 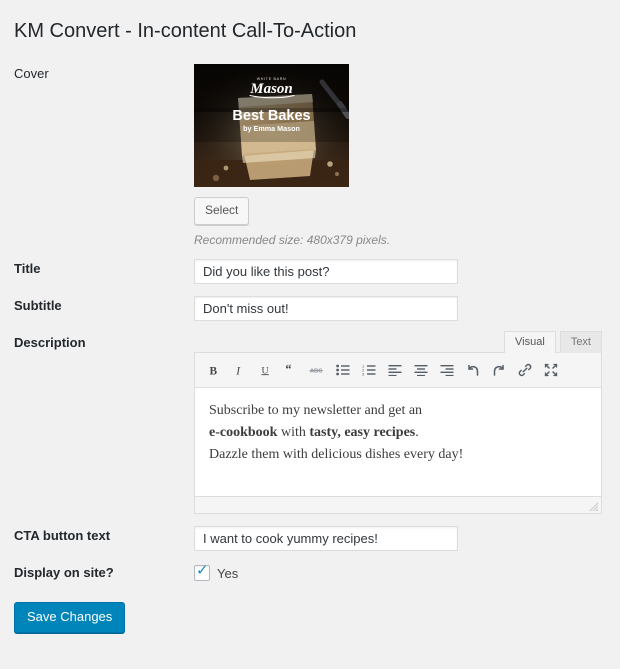 I want to click on editor-text-segment: with, so click(x=293, y=432).